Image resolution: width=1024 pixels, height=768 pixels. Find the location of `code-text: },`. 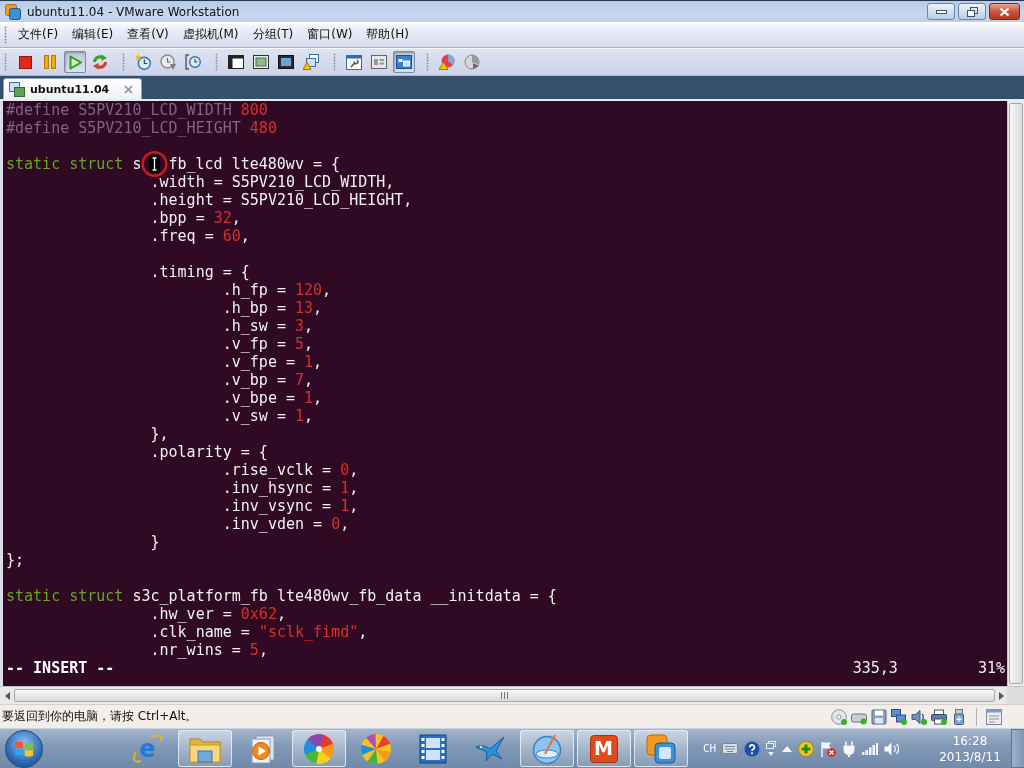

code-text: }, is located at coordinates (159, 434).